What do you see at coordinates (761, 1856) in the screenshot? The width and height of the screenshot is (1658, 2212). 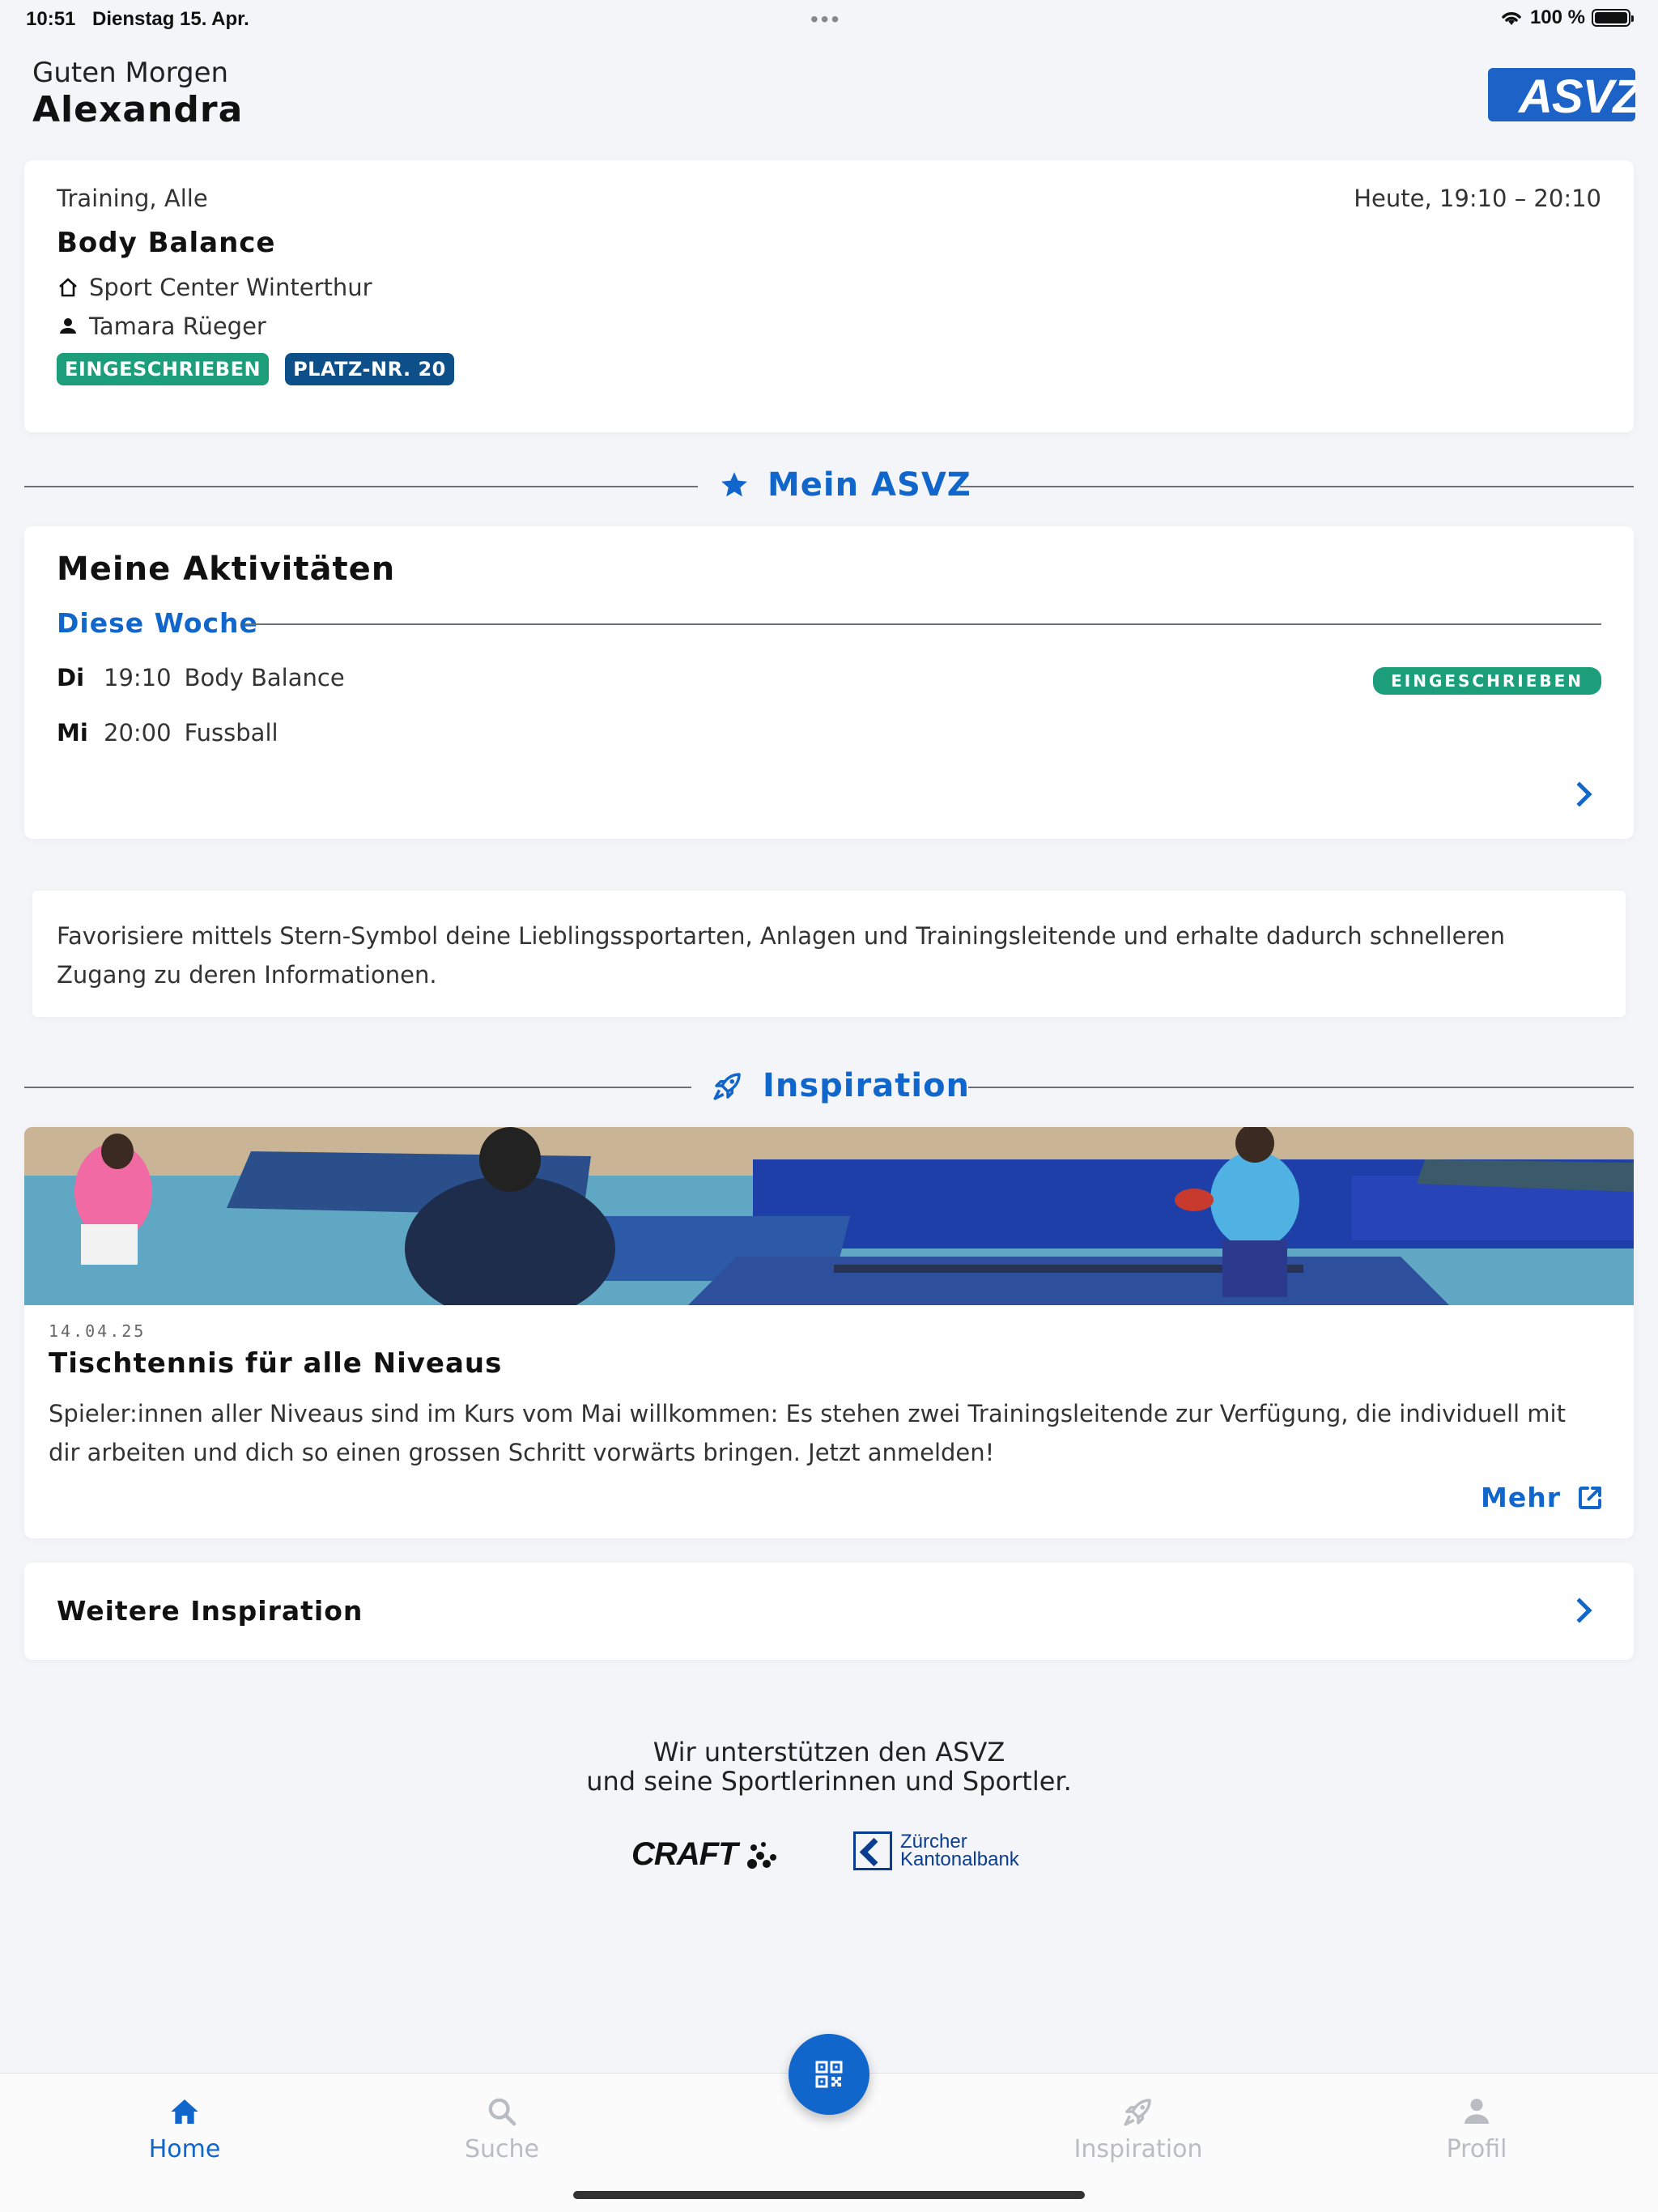 I see `craft-dots-icon` at bounding box center [761, 1856].